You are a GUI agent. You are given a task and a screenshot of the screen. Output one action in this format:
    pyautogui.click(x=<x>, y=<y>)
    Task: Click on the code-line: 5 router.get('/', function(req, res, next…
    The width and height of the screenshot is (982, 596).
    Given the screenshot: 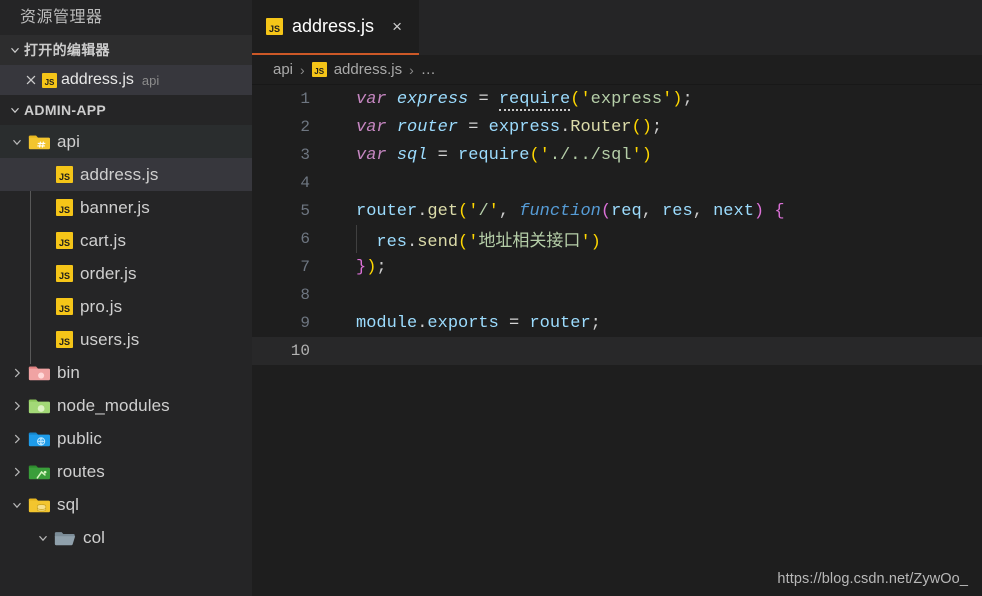 What is the action you would take?
    pyautogui.click(x=617, y=211)
    